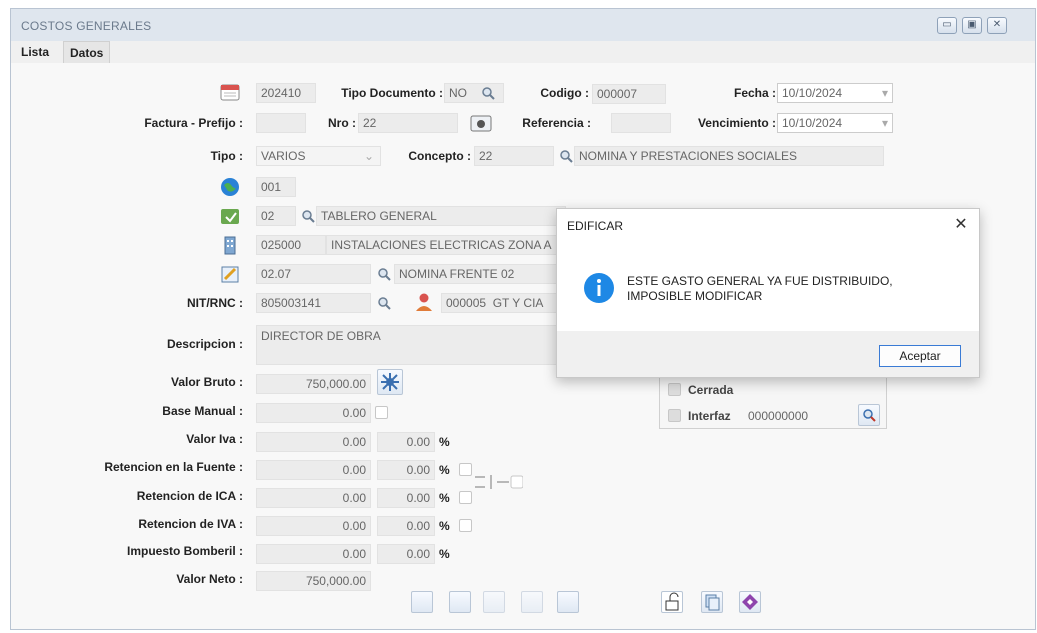 This screenshot has height=633, width=1037. What do you see at coordinates (532, 602) in the screenshot?
I see `undo-button` at bounding box center [532, 602].